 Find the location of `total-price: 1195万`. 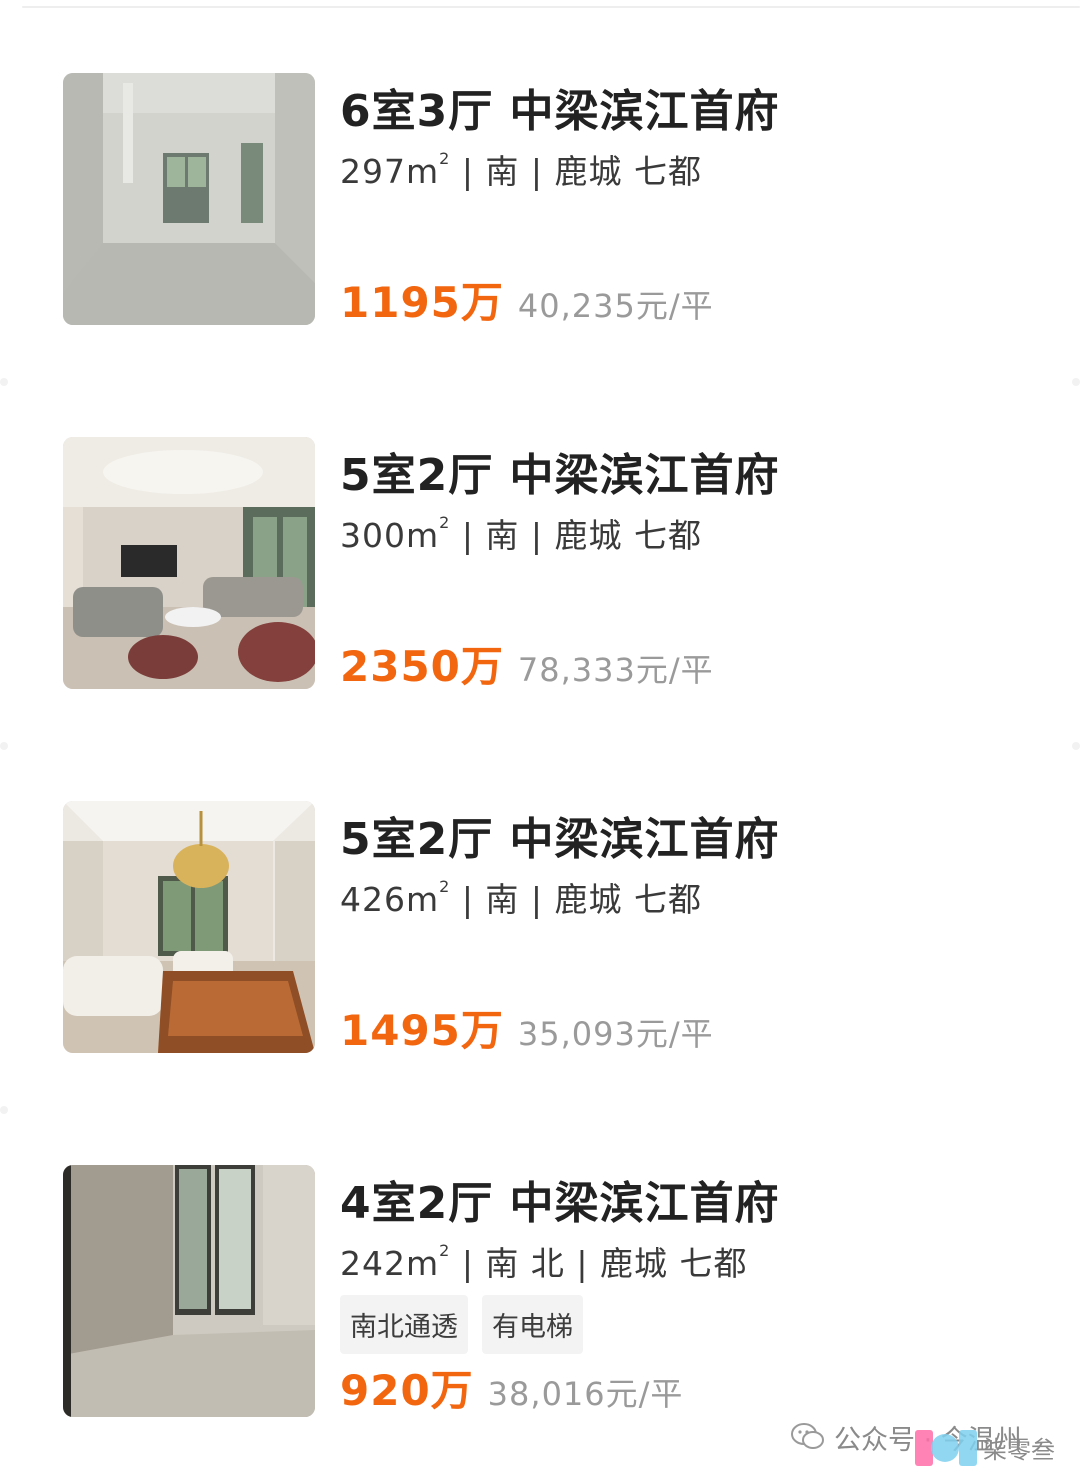

total-price: 1195万 is located at coordinates (422, 302).